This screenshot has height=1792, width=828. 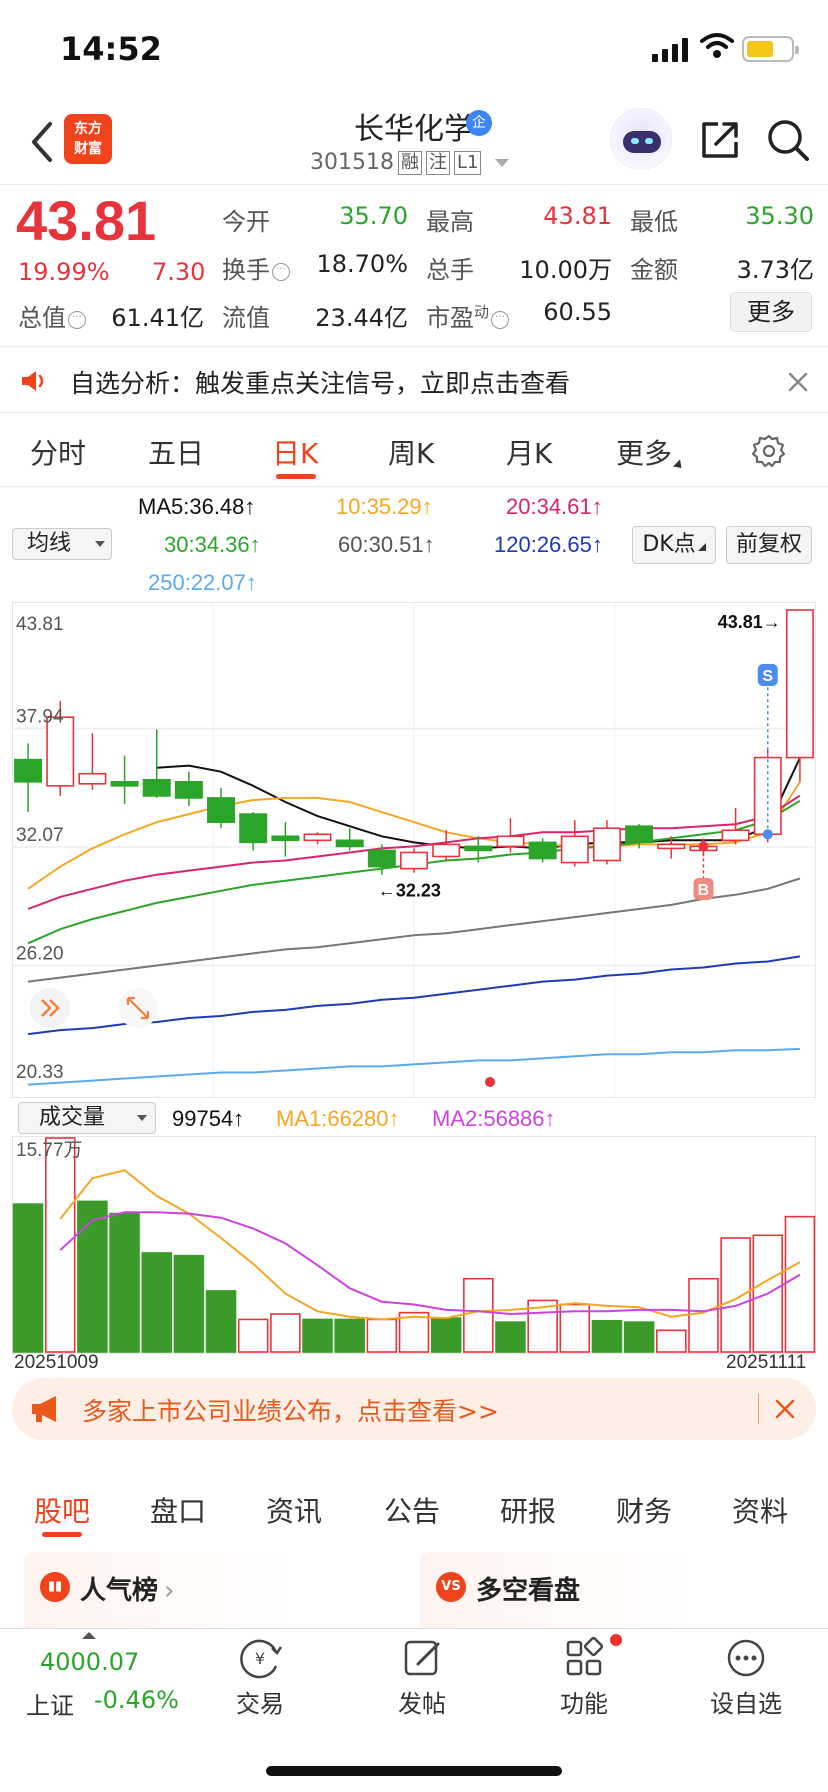 What do you see at coordinates (89, 1662) in the screenshot?
I see `index-value: 4000.07` at bounding box center [89, 1662].